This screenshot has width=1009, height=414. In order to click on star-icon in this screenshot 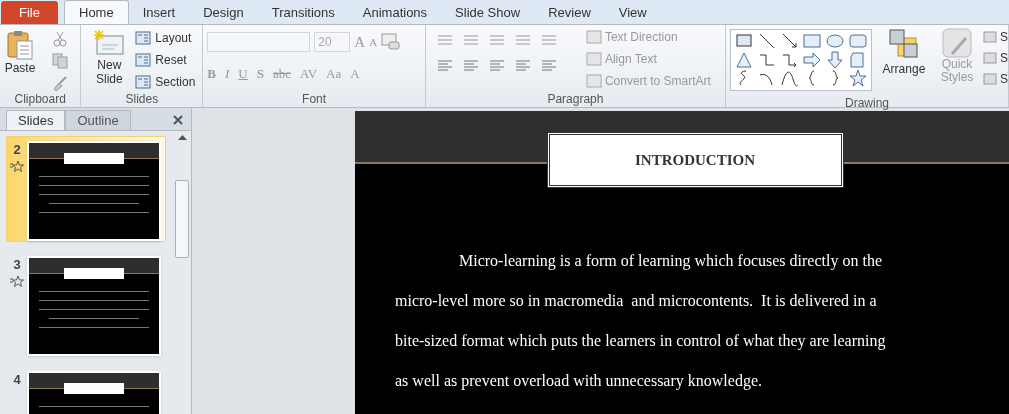, I will do `click(857, 78)`.